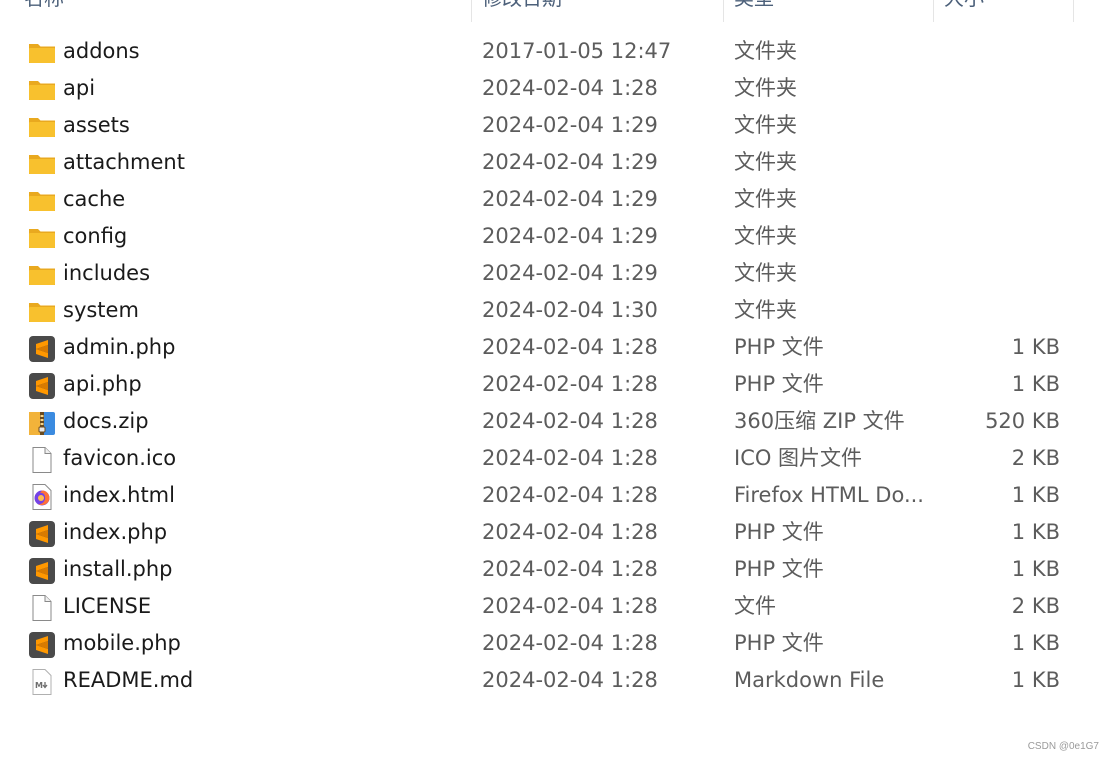 This screenshot has width=1113, height=760. I want to click on file-type: 360压缩 ZIP 文件, so click(819, 421).